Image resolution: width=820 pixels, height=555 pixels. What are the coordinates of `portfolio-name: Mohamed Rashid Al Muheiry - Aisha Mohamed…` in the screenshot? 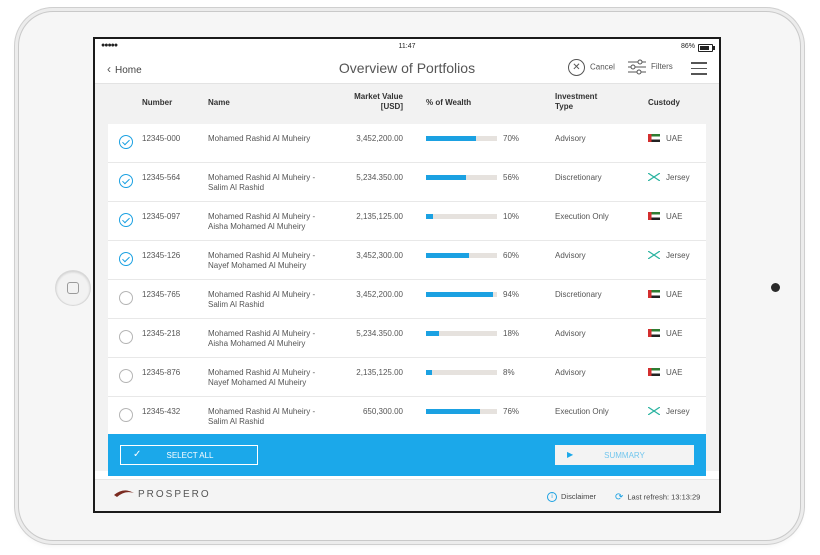 It's located at (273, 339).